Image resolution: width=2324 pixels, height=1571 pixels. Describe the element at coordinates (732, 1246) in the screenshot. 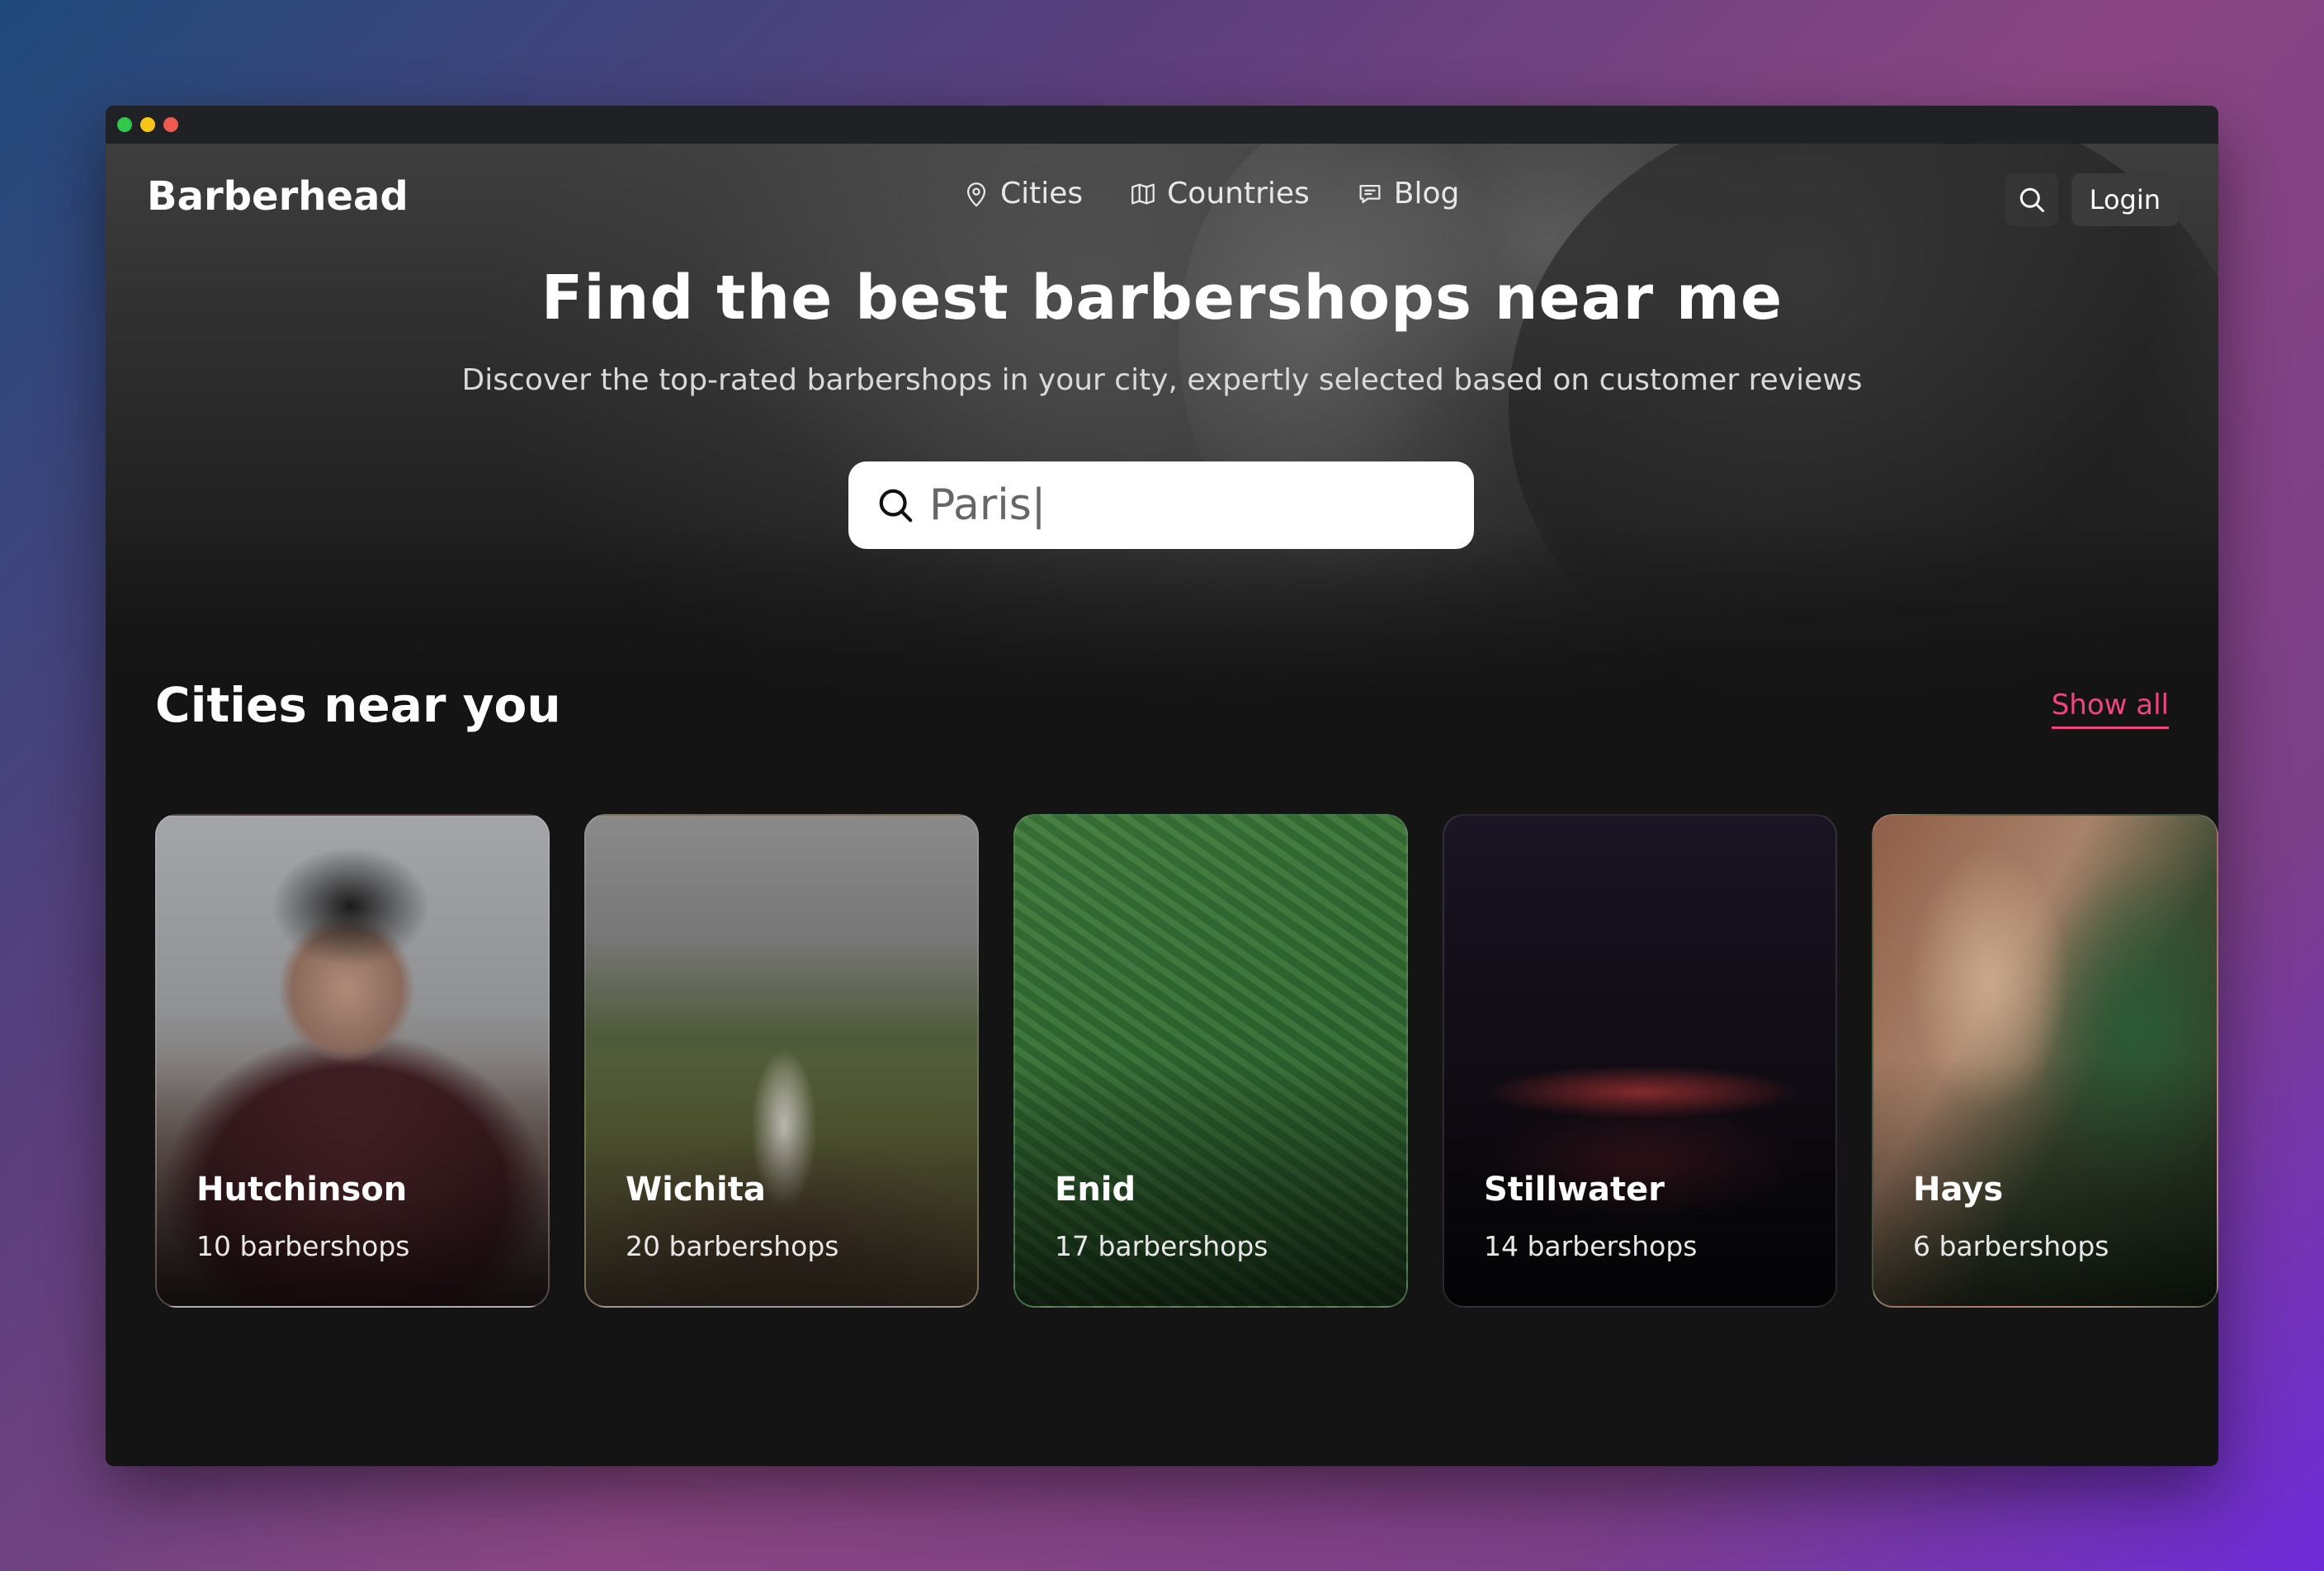

I see `barbershop-count: 20 barbershops` at that location.